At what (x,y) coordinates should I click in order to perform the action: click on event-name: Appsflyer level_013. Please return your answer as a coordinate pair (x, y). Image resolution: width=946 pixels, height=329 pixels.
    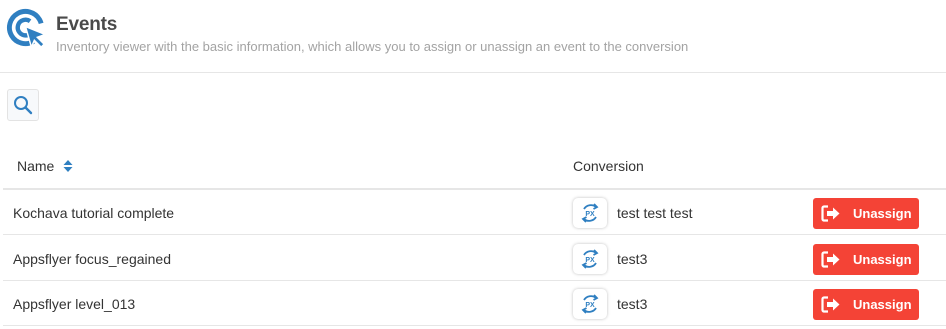
    Looking at the image, I should click on (74, 304).